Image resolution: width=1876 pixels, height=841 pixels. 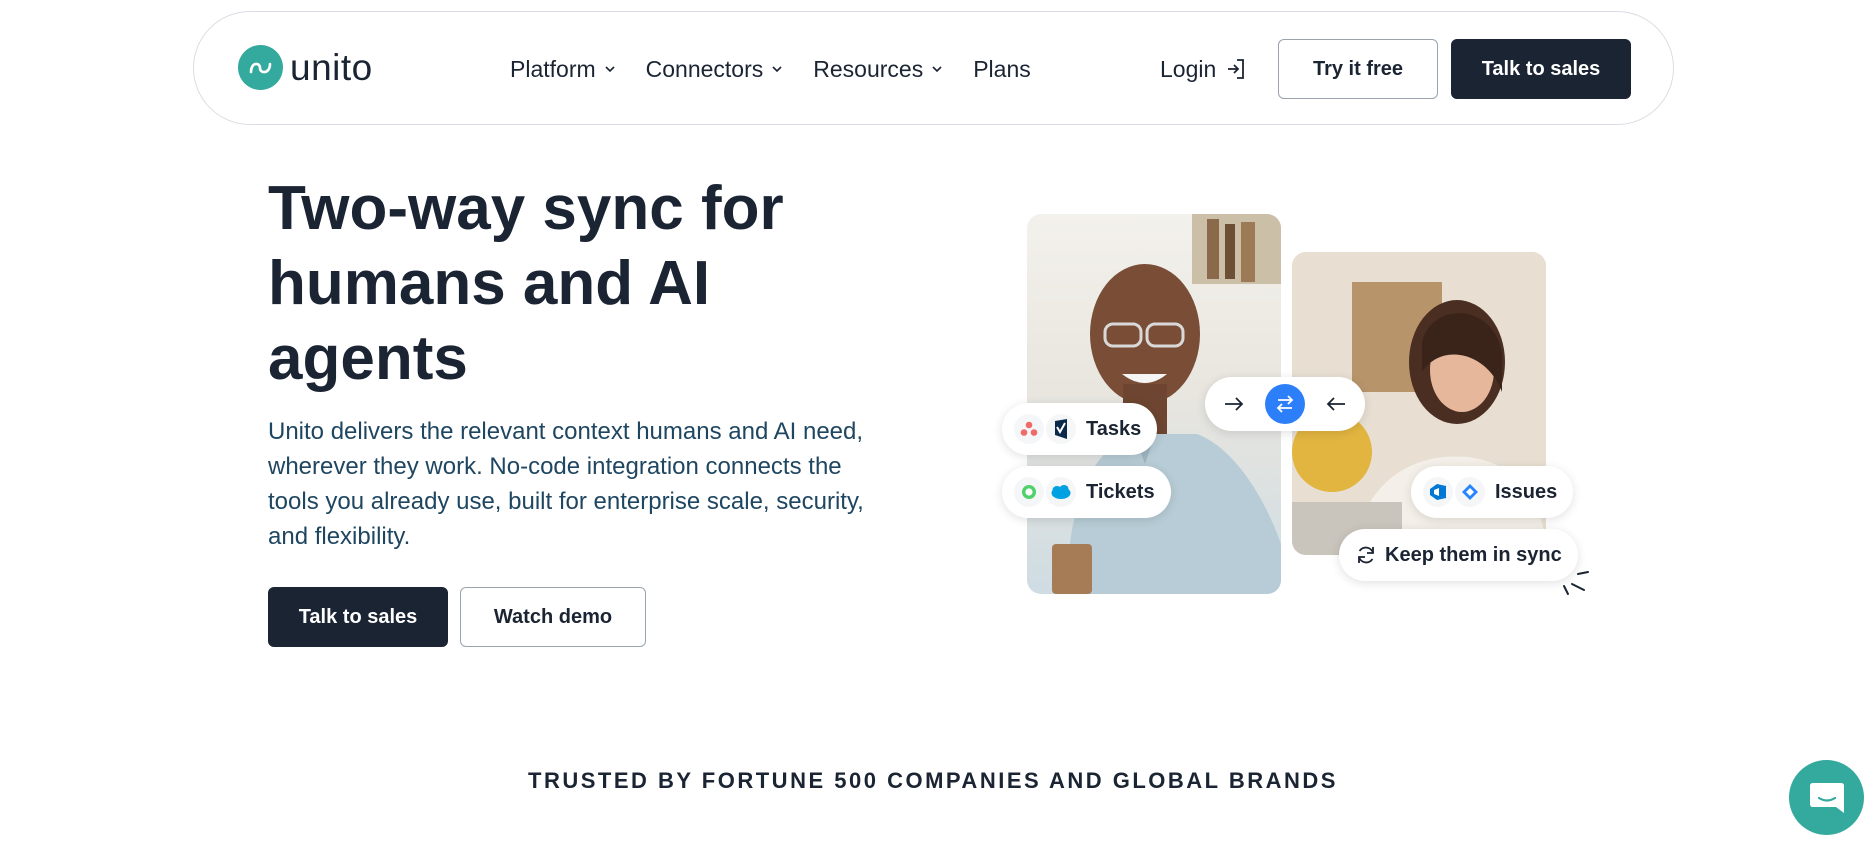 What do you see at coordinates (1236, 69) in the screenshot?
I see `login-icon` at bounding box center [1236, 69].